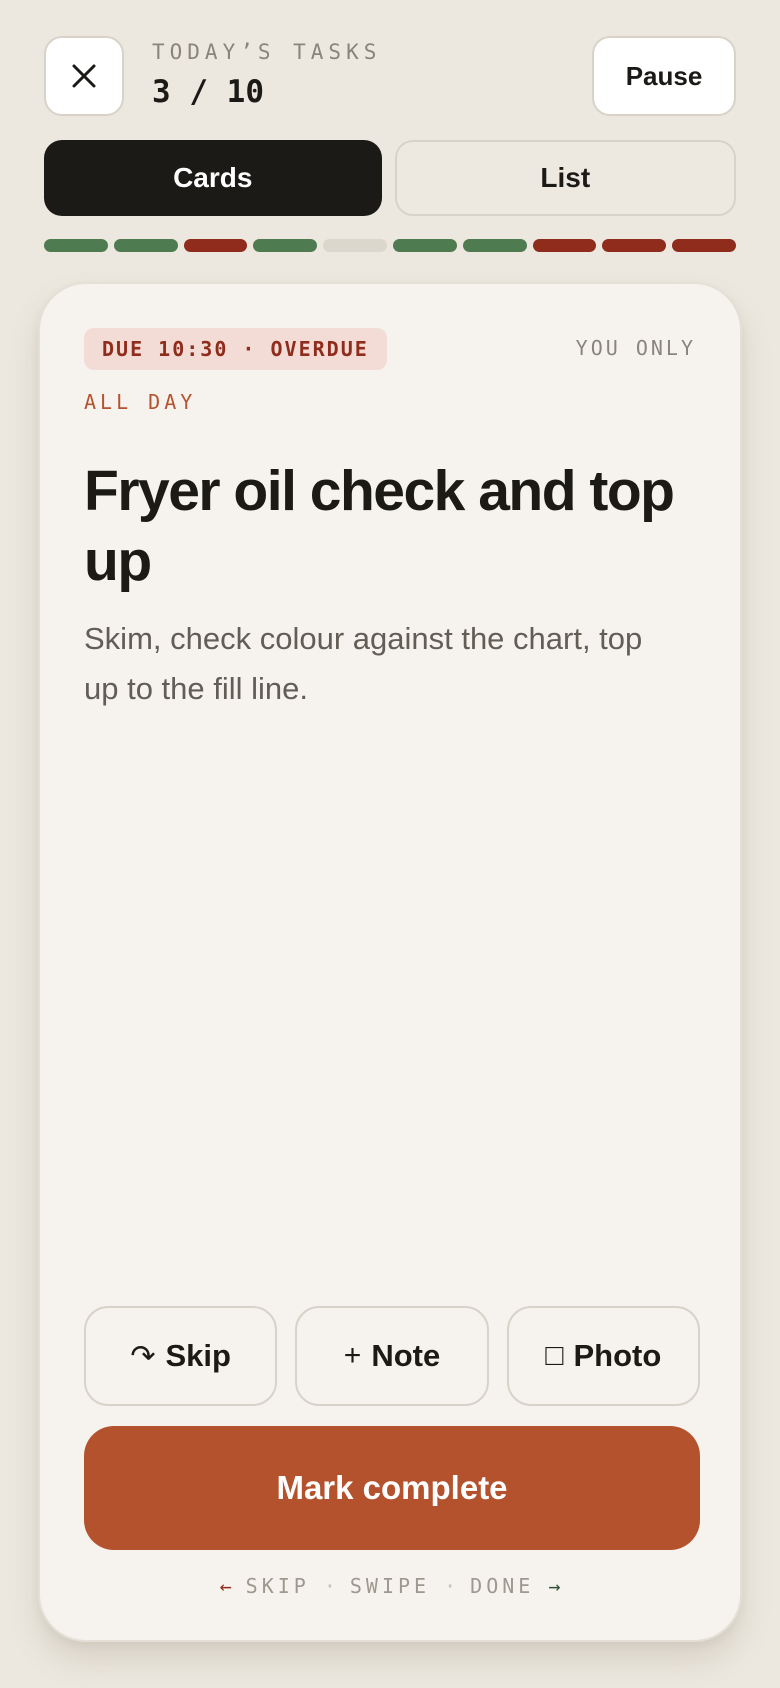 The image size is (780, 1688). What do you see at coordinates (565, 178) in the screenshot?
I see `tab-list: List` at bounding box center [565, 178].